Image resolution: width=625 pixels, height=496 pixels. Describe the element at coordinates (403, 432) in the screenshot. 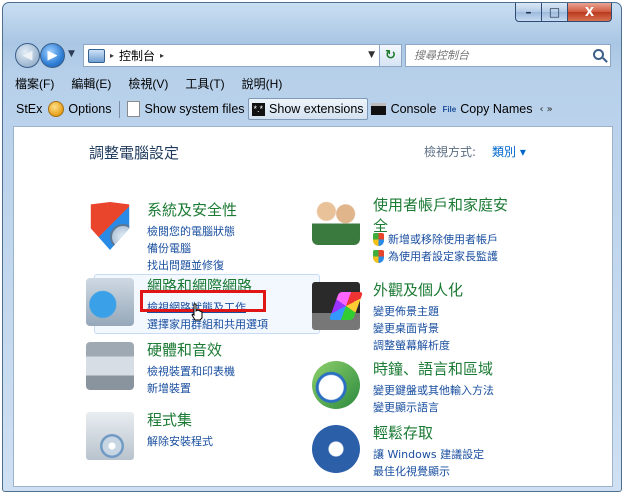

I see `category-title: 輕鬆存取` at that location.